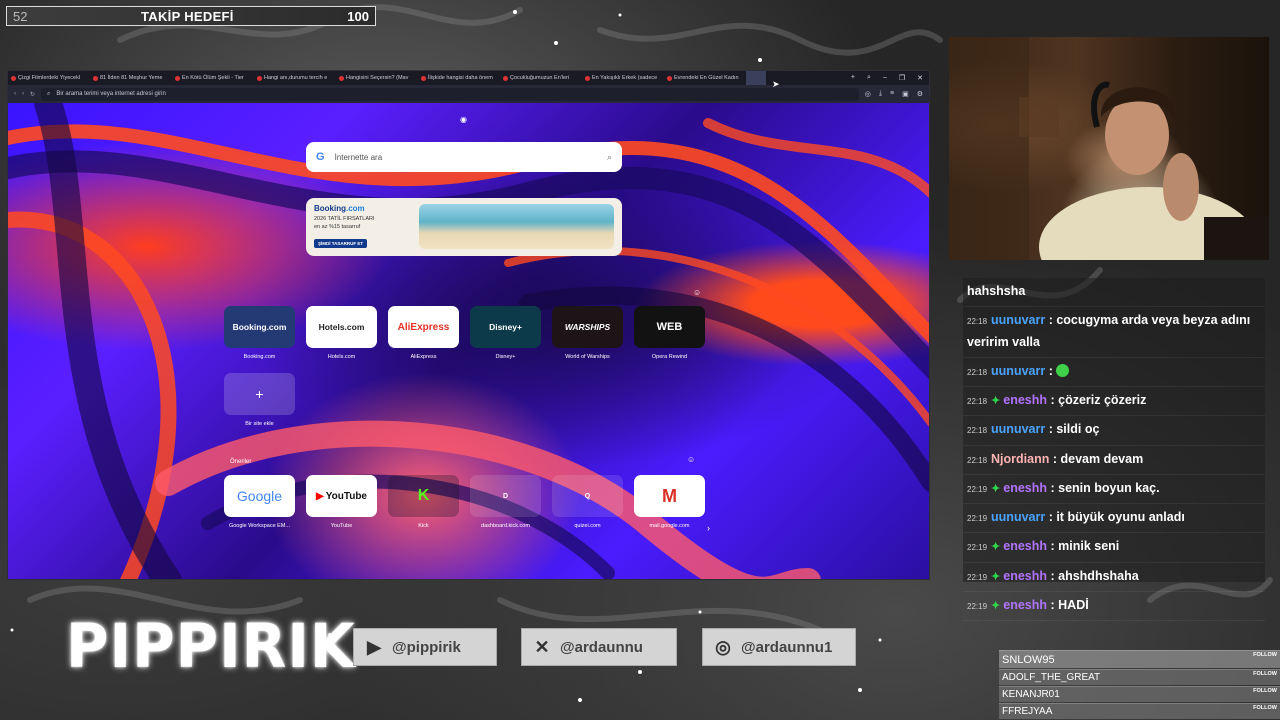  What do you see at coordinates (23, 94) in the screenshot?
I see `forward-icon: ›` at bounding box center [23, 94].